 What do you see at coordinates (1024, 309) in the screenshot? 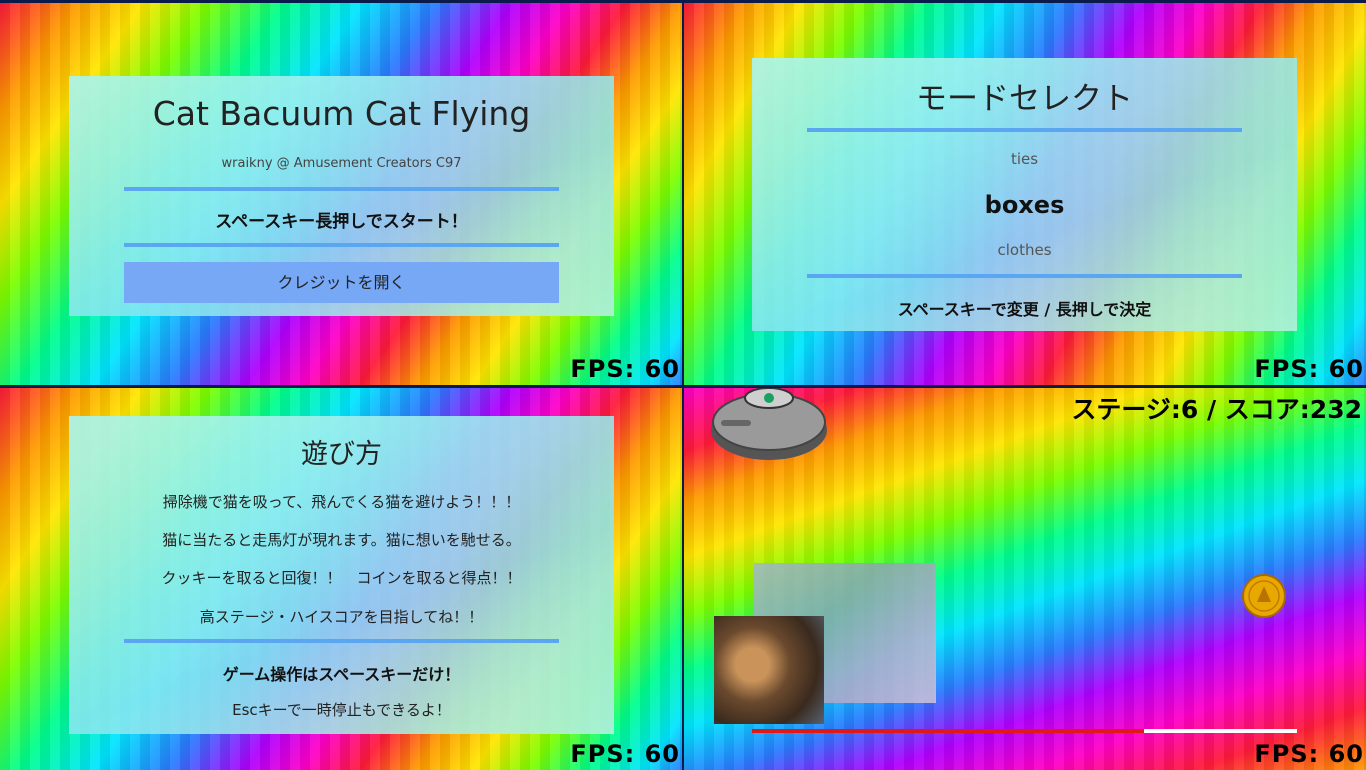
I see `mode-select-hint: スペースキーで変更 / 長押しで決定` at bounding box center [1024, 309].